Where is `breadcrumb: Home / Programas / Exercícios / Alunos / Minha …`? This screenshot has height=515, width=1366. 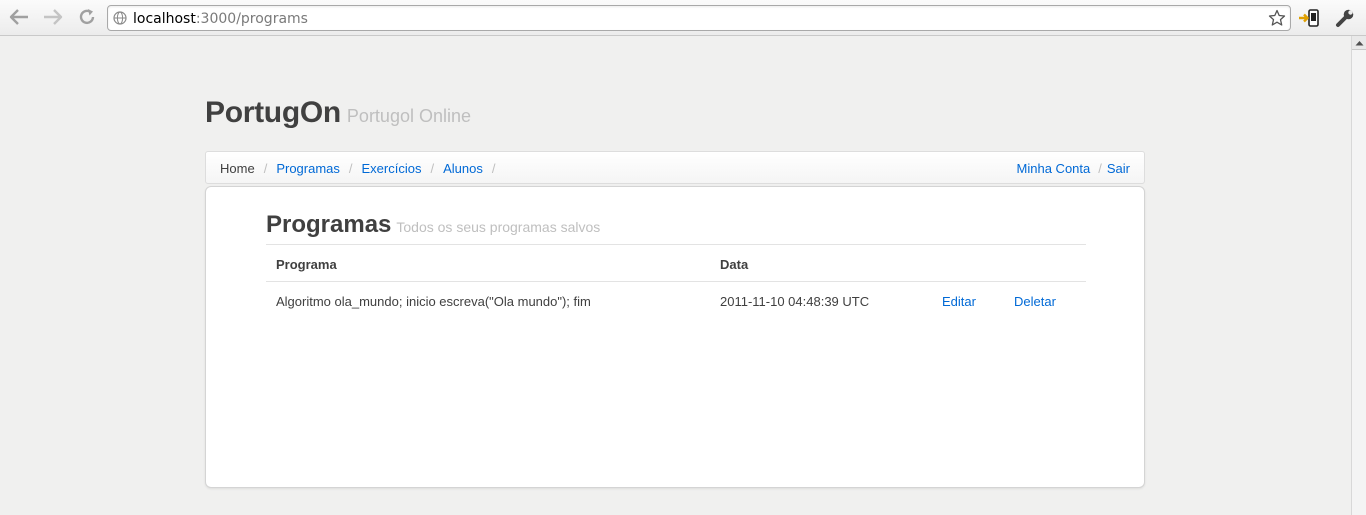 breadcrumb: Home / Programas / Exercícios / Alunos / Minha … is located at coordinates (675, 167).